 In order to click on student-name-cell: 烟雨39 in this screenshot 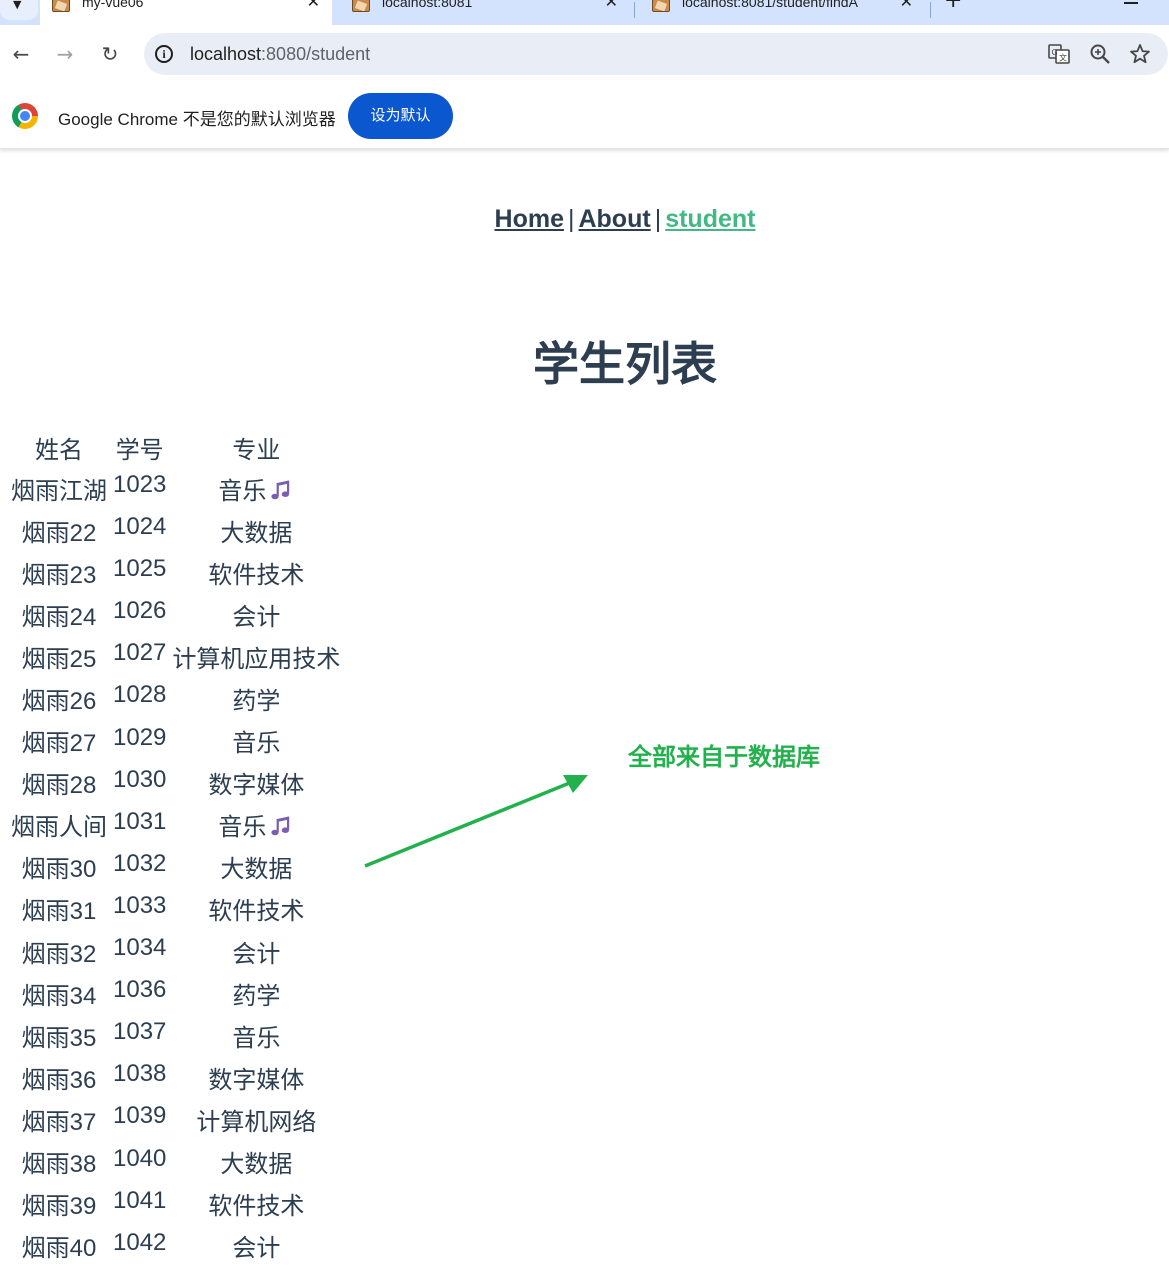, I will do `click(59, 1207)`.